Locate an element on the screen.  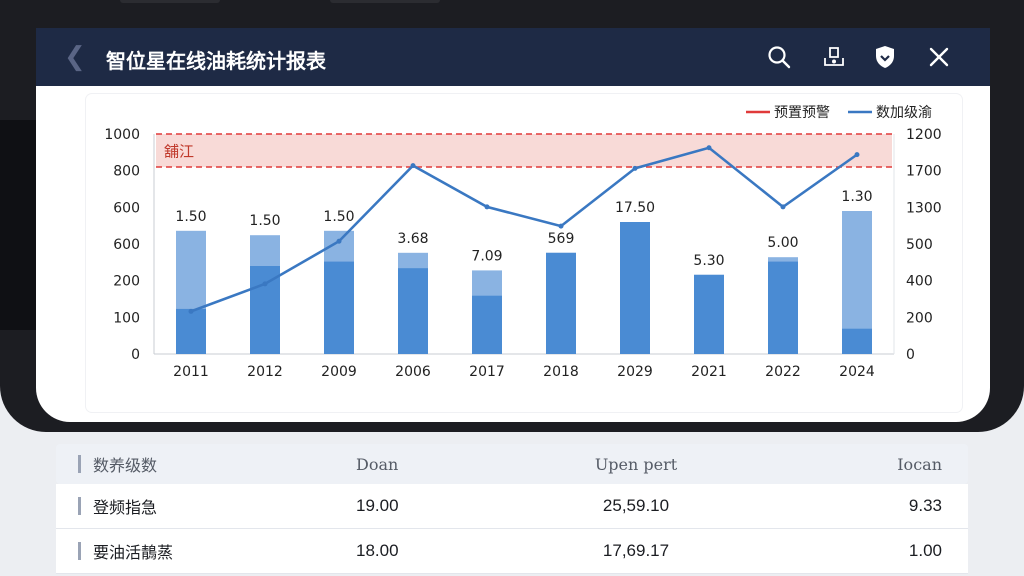
data-label: 5.30 is located at coordinates (708, 261).